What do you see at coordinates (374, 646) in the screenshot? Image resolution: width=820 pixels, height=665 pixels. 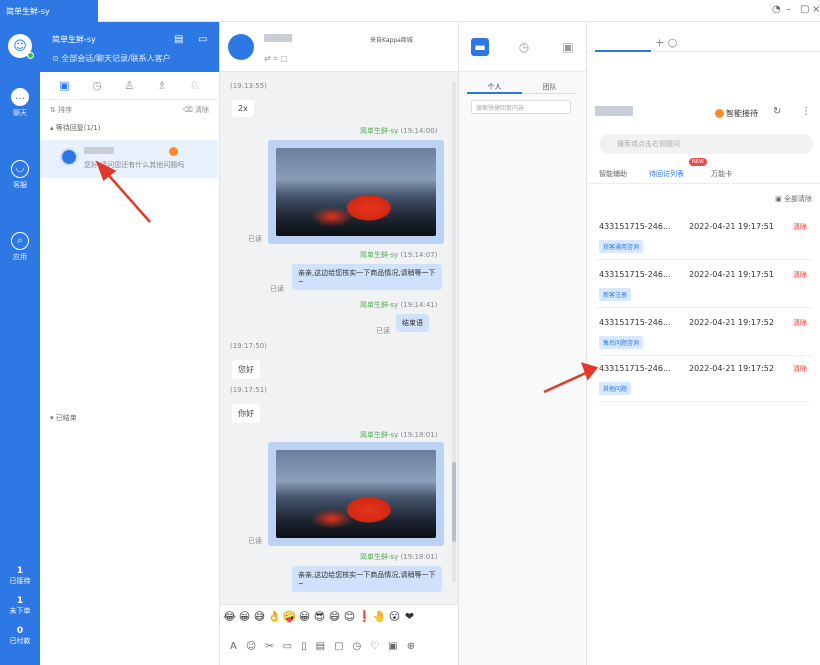 I see `heart-icon: ♡` at bounding box center [374, 646].